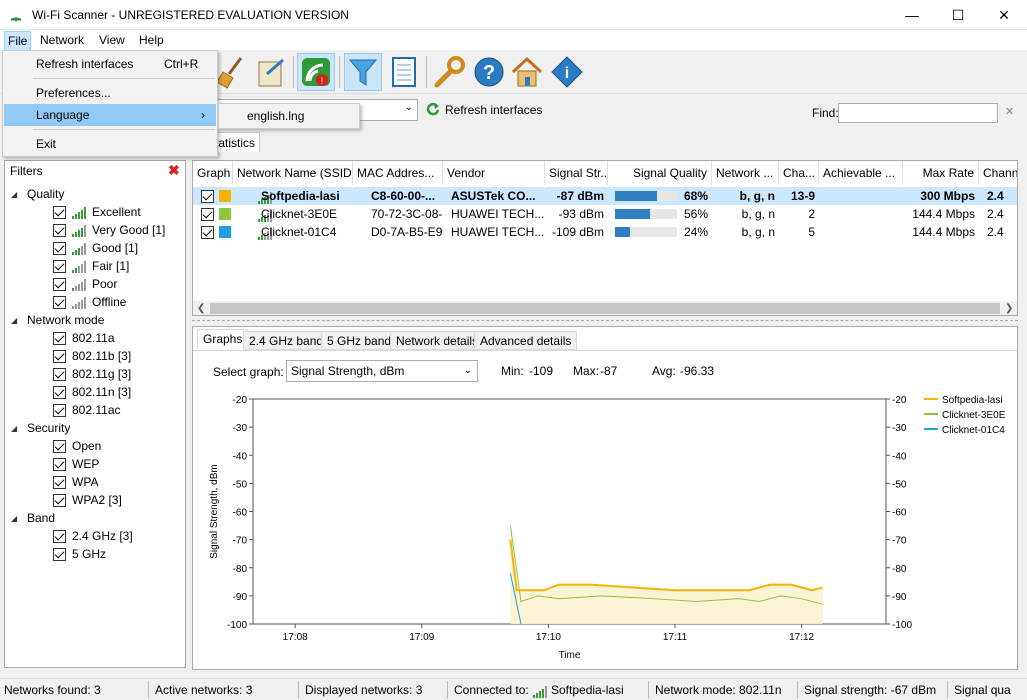  What do you see at coordinates (40, 428) in the screenshot?
I see `filter-group-2: ◢ Security` at bounding box center [40, 428].